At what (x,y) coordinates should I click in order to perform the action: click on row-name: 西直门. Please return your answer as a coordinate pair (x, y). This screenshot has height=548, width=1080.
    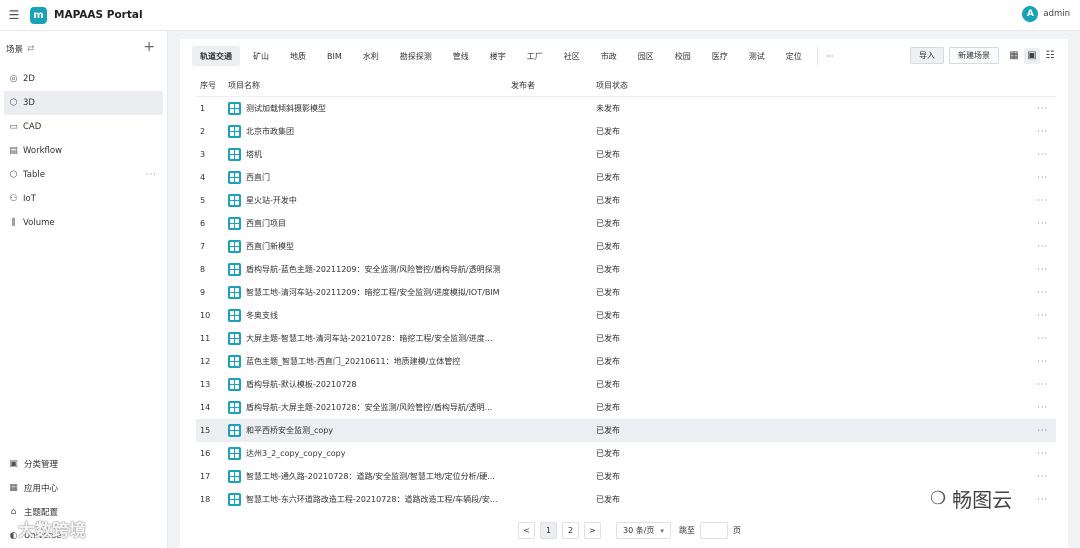
    Looking at the image, I should click on (369, 177).